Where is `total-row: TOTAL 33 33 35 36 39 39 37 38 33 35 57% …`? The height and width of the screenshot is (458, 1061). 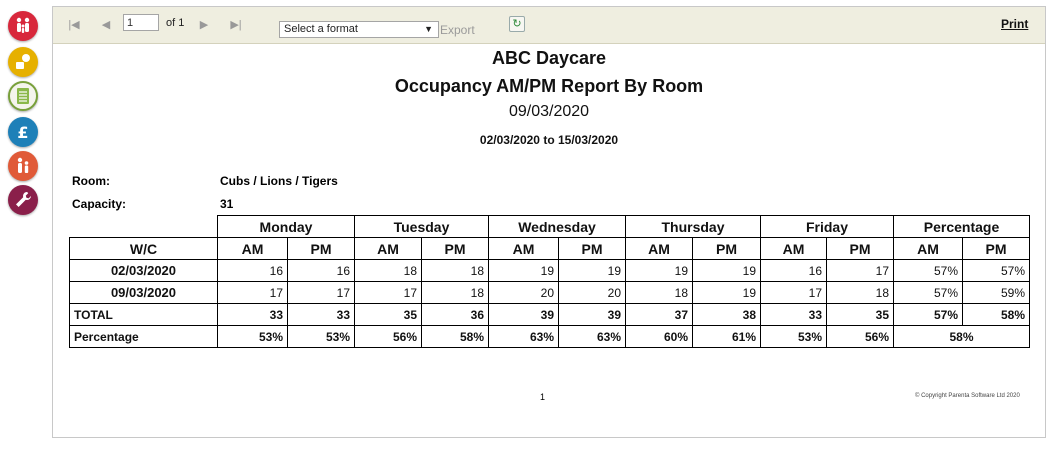 total-row: TOTAL 33 33 35 36 39 39 37 38 33 35 57% … is located at coordinates (549, 314).